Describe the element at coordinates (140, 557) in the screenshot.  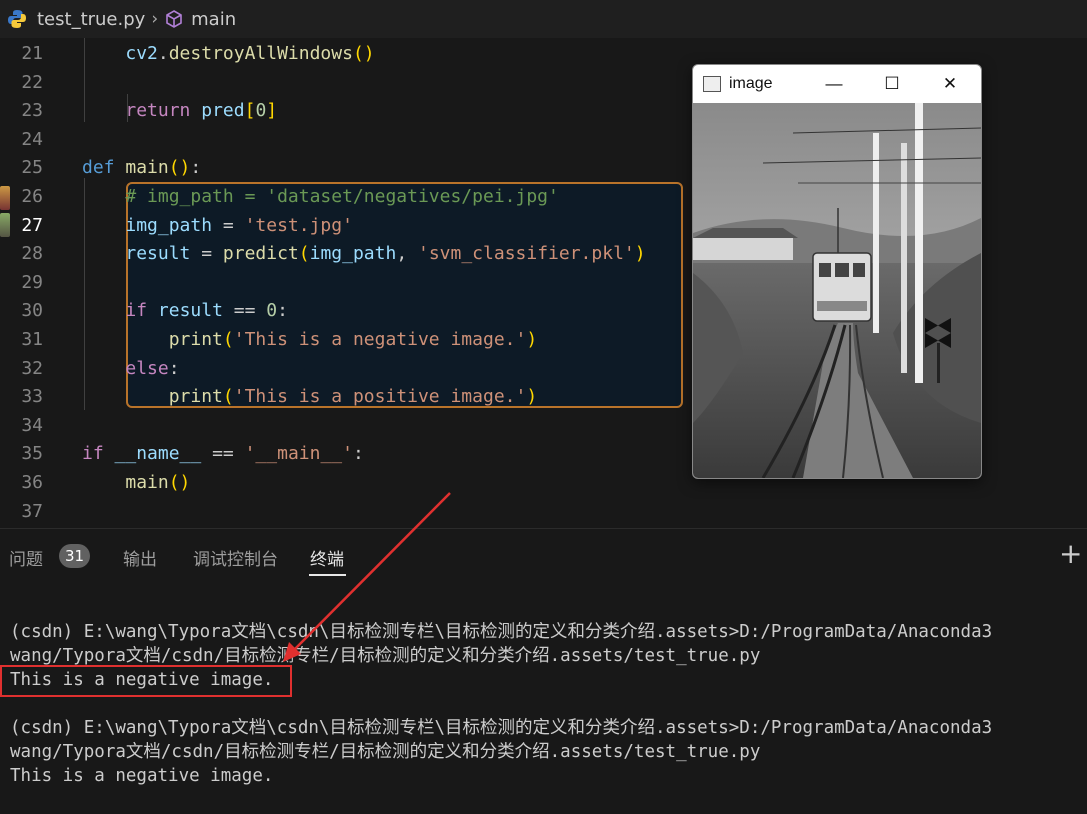
I see `tab-output: 输出` at that location.